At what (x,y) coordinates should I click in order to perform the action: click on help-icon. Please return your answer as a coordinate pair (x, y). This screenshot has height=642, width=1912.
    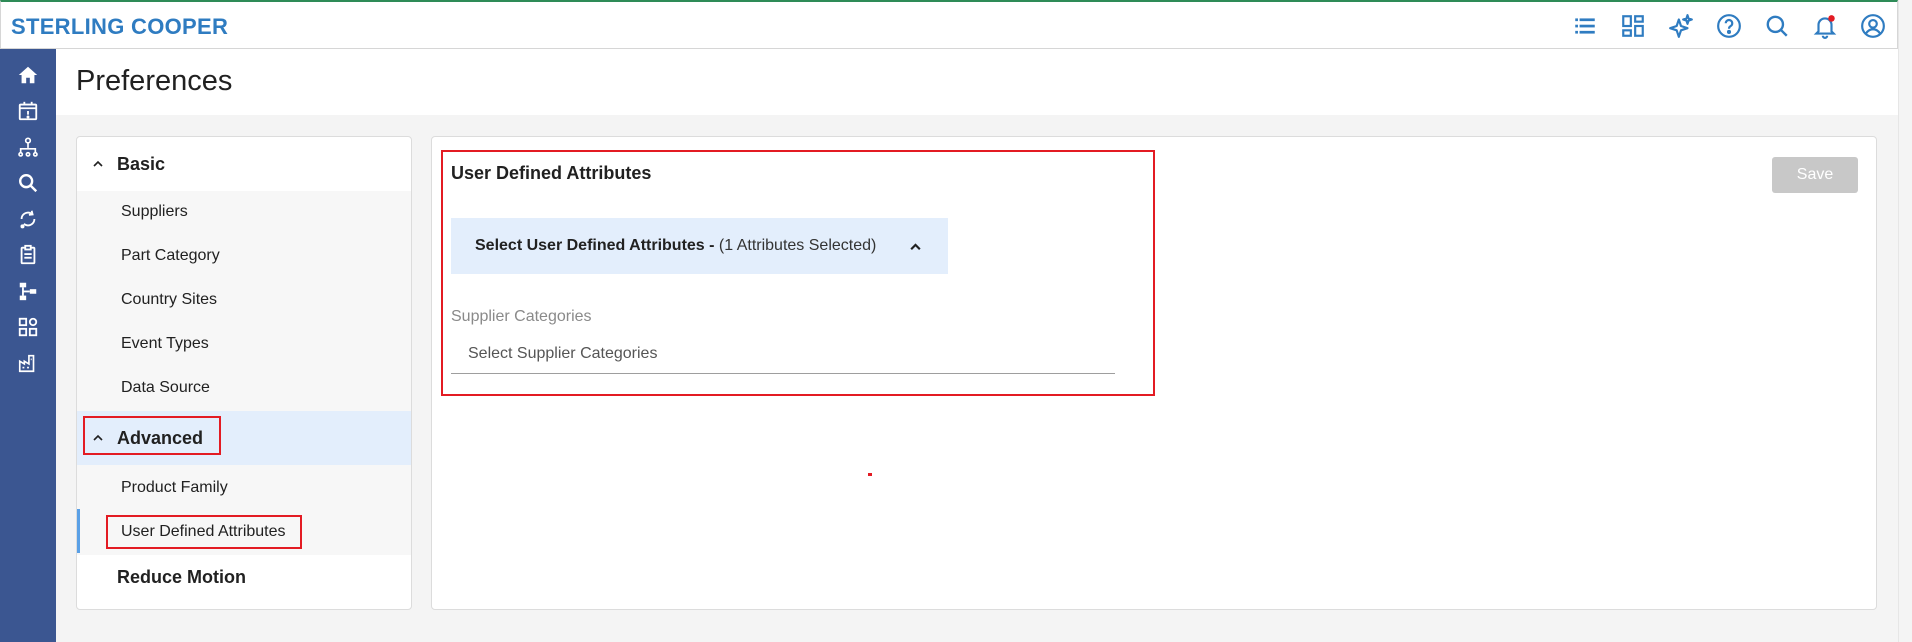
    Looking at the image, I should click on (1729, 26).